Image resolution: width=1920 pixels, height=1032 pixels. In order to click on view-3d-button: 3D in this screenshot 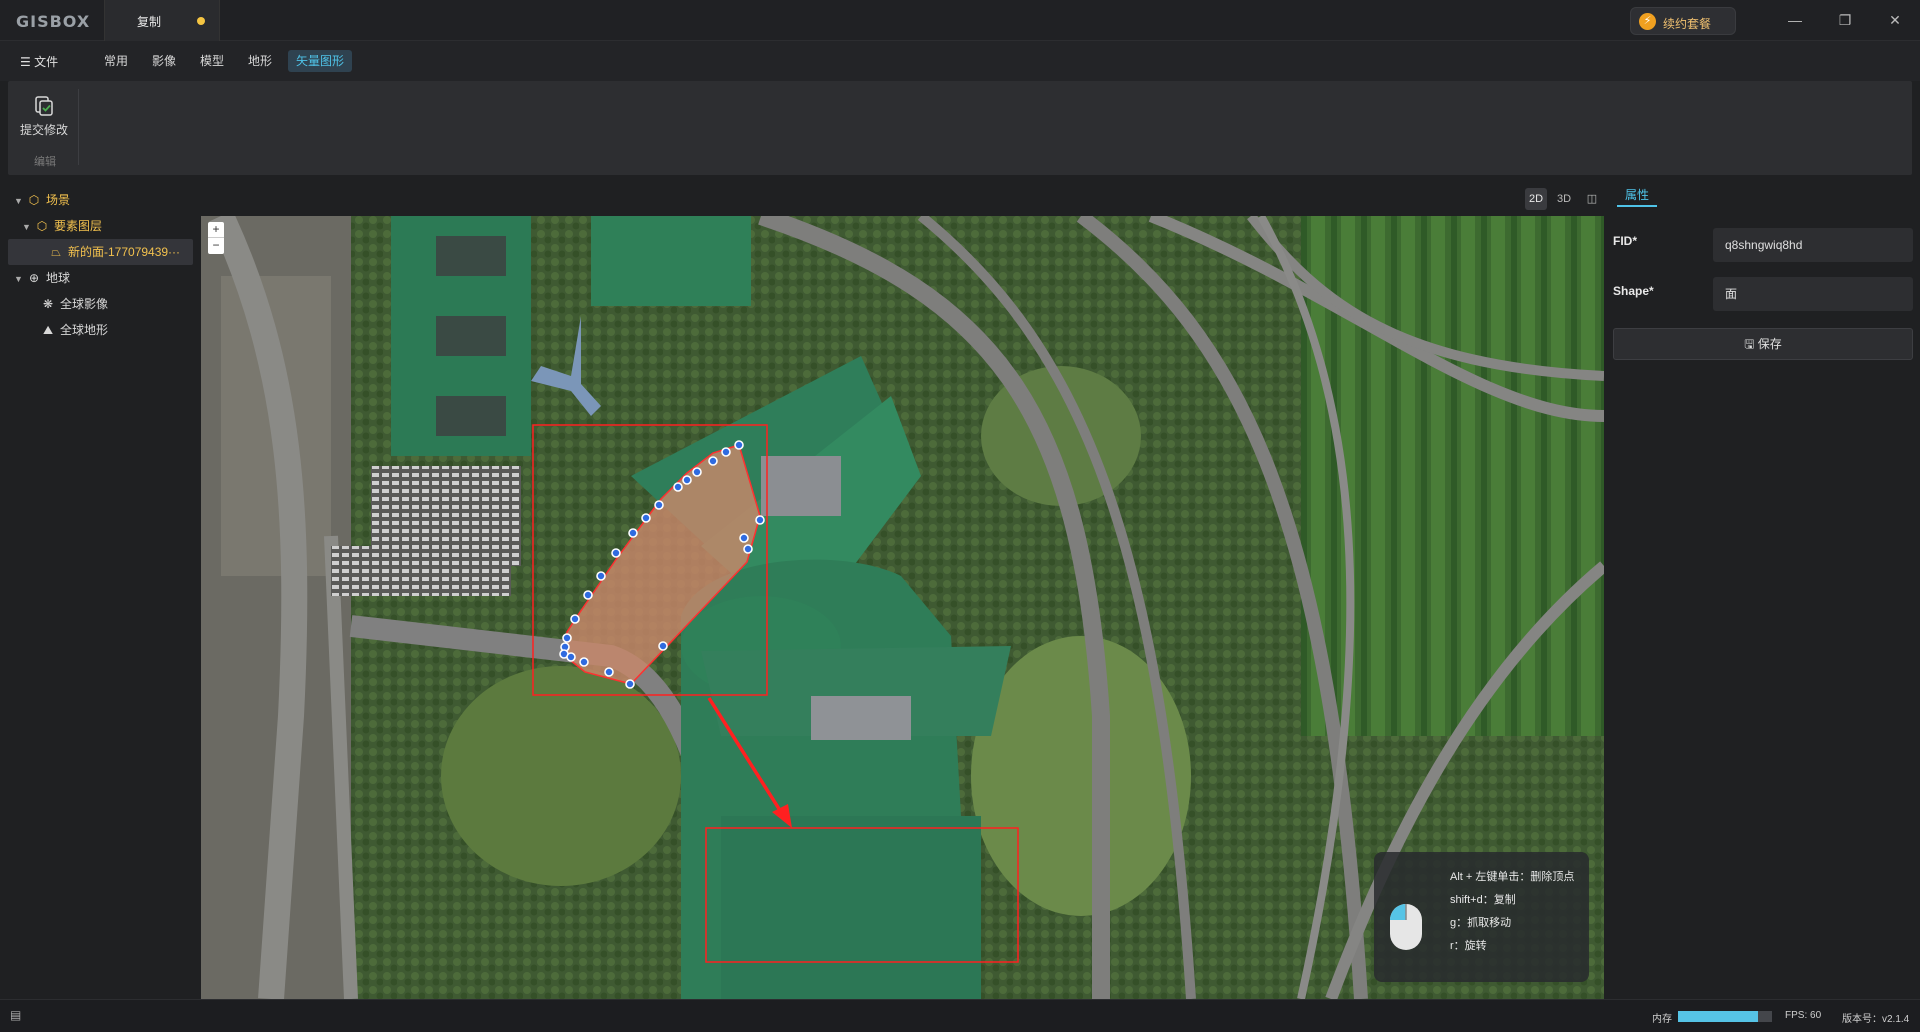, I will do `click(1564, 199)`.